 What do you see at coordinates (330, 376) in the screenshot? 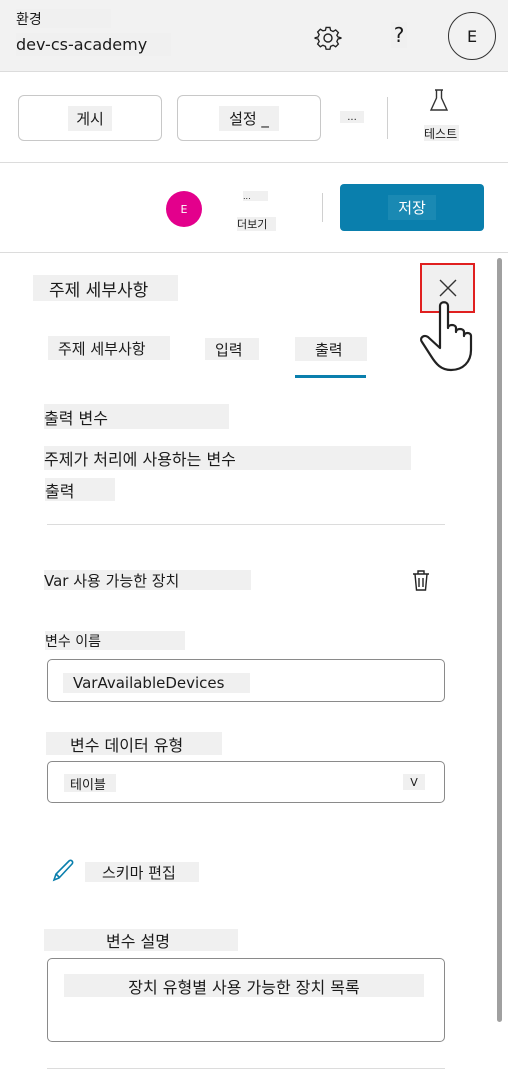
I see `active-tab-indicator` at bounding box center [330, 376].